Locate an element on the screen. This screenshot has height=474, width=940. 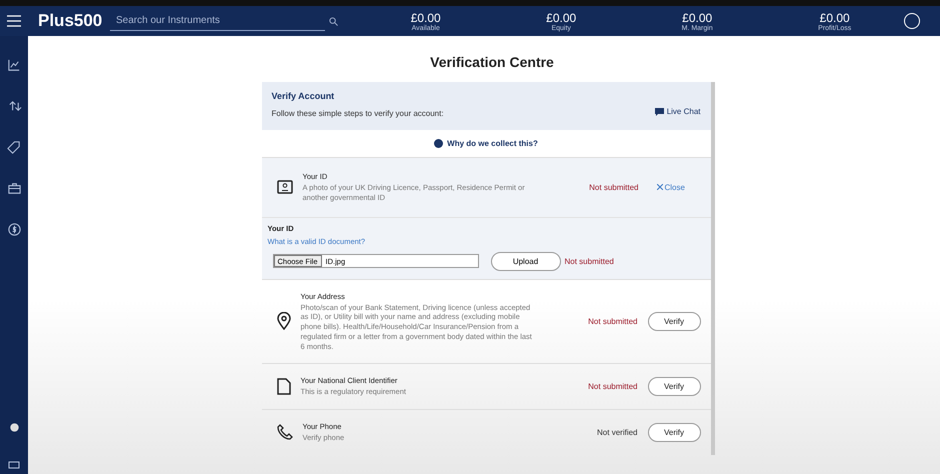
intro-title: Verify Account is located at coordinates (304, 96).